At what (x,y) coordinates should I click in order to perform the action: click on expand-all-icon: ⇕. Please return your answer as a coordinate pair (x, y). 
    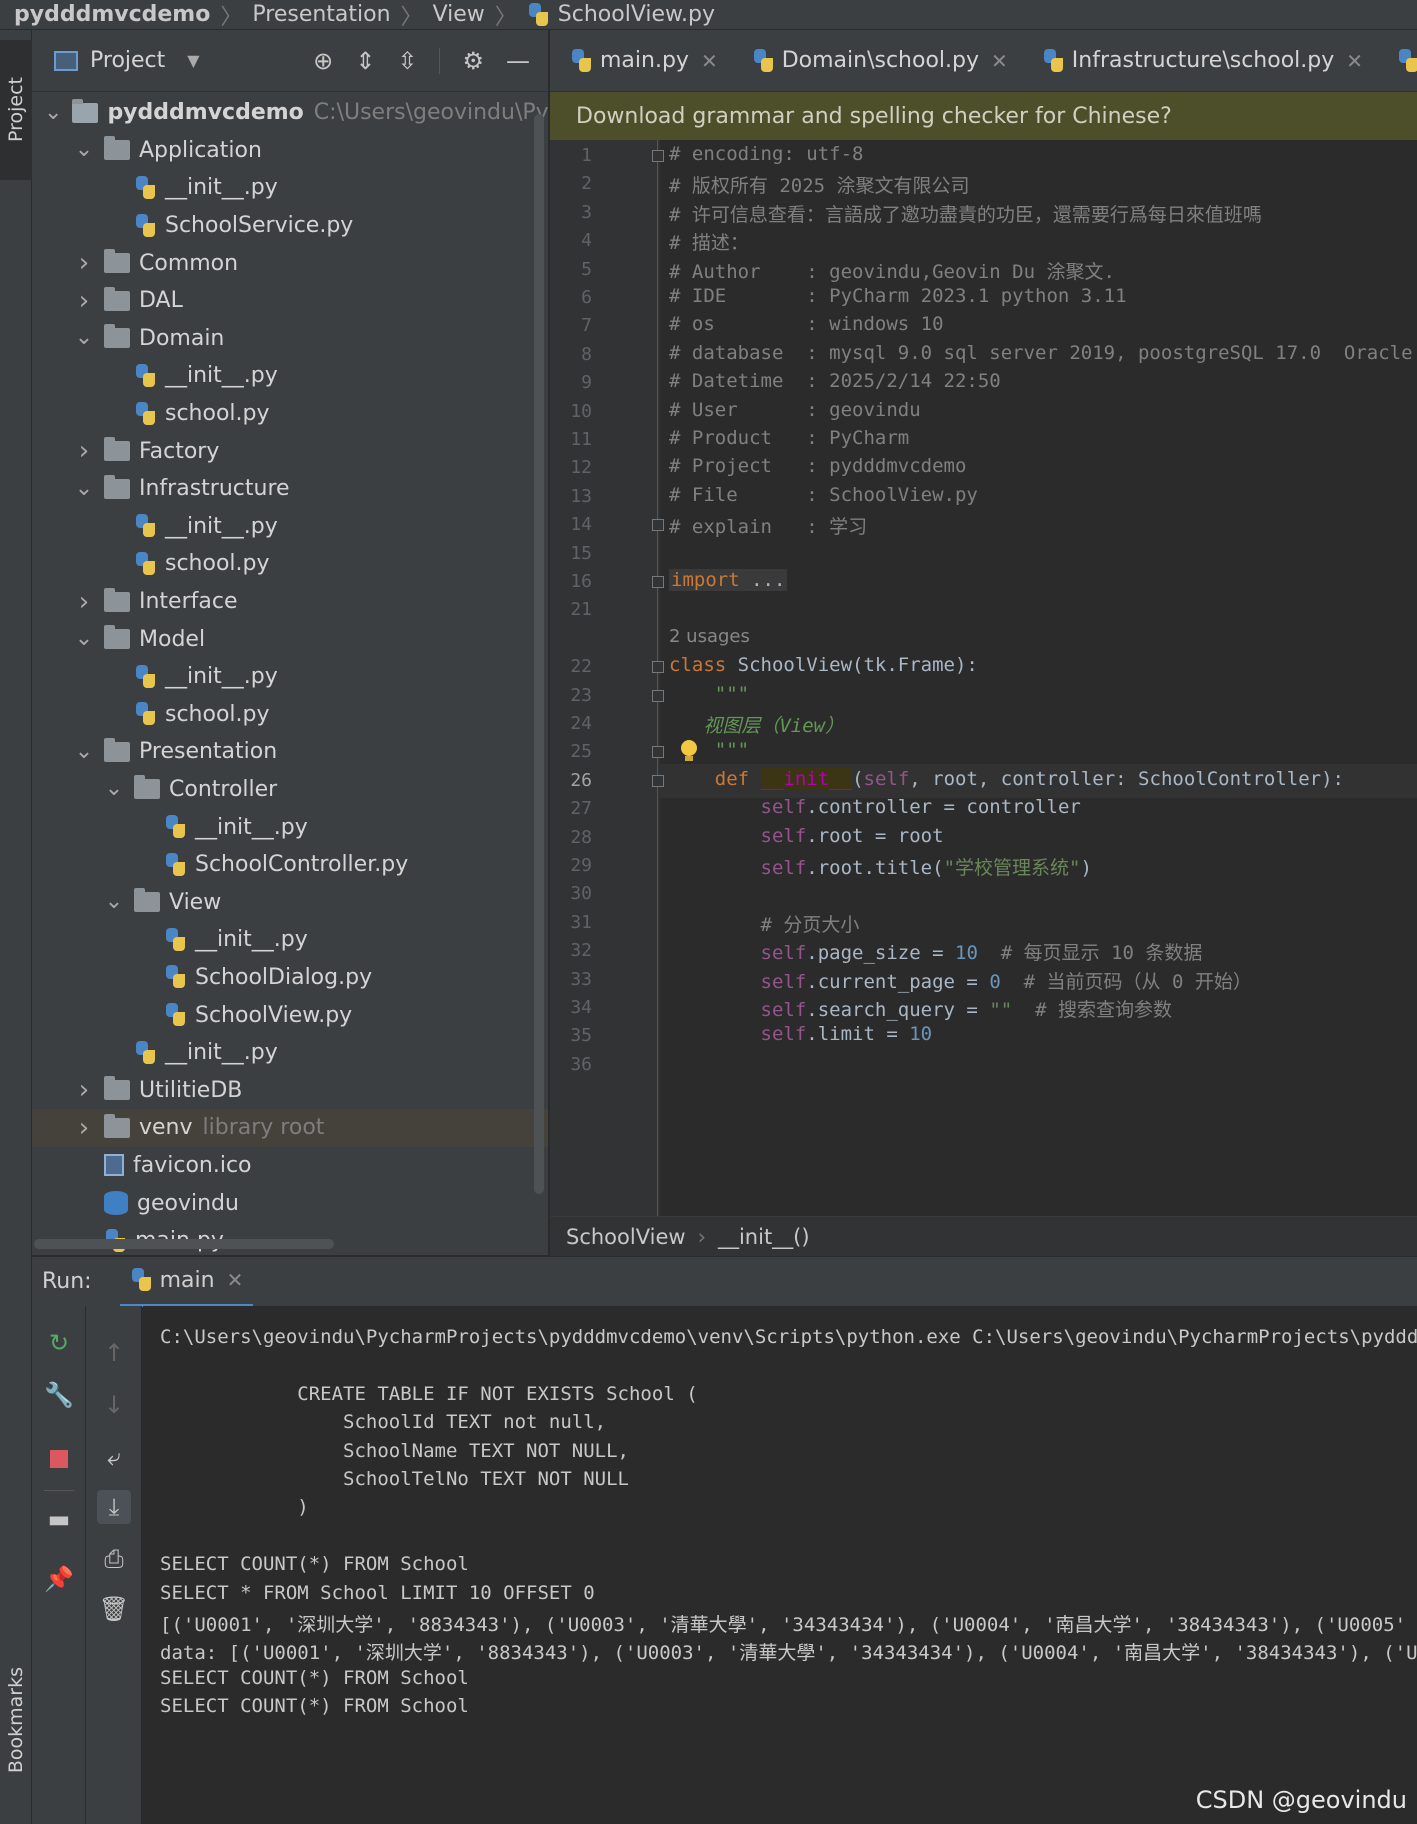
    Looking at the image, I should click on (365, 61).